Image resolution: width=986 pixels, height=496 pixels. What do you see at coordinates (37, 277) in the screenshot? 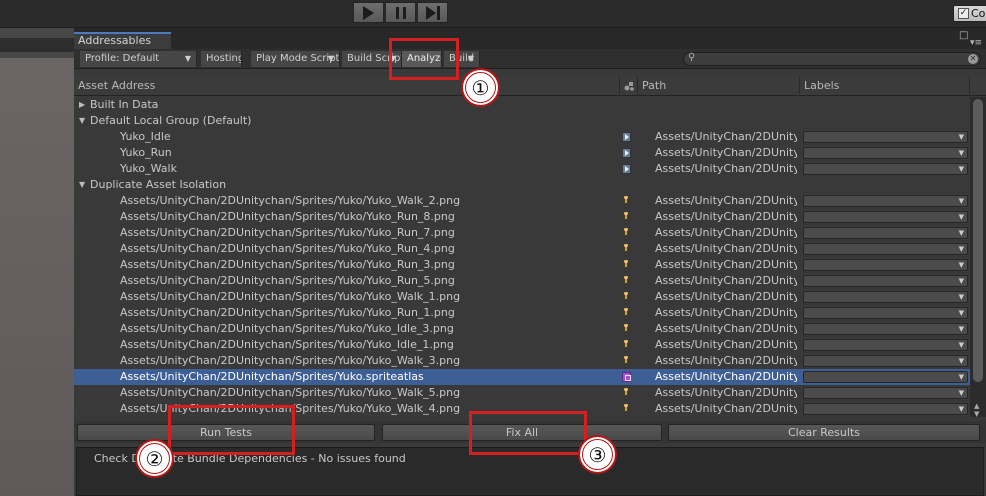
I see `scene-view-canvas` at bounding box center [37, 277].